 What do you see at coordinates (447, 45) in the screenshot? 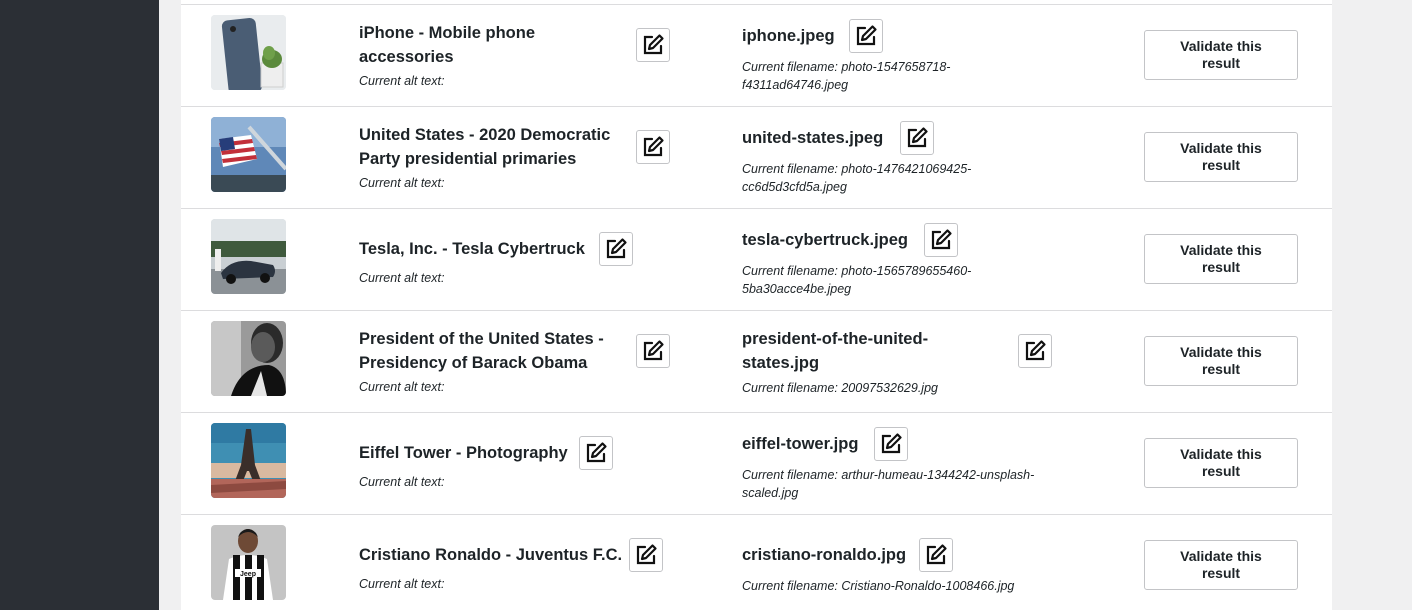
I see `page-title: iPhone - Mobile phone accessories` at bounding box center [447, 45].